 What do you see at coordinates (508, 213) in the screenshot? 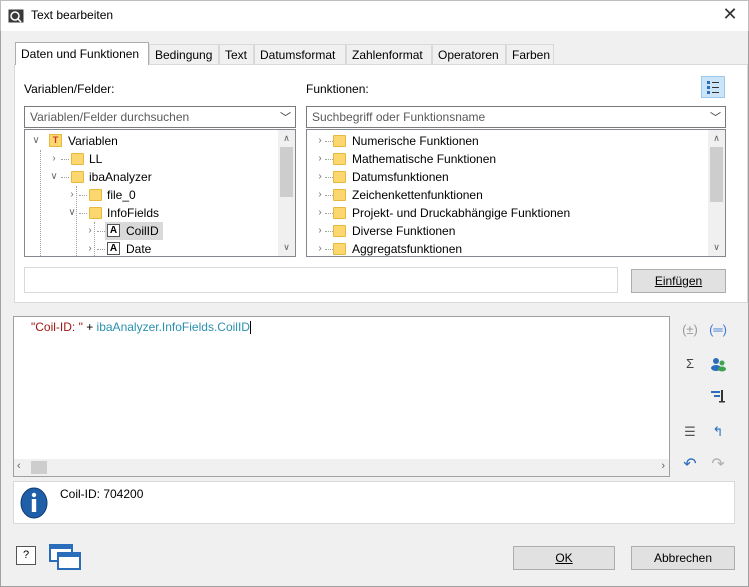
I see `tree-item-projekt-funktionen: › Projekt- und Druckabhängige Funktionen` at bounding box center [508, 213].